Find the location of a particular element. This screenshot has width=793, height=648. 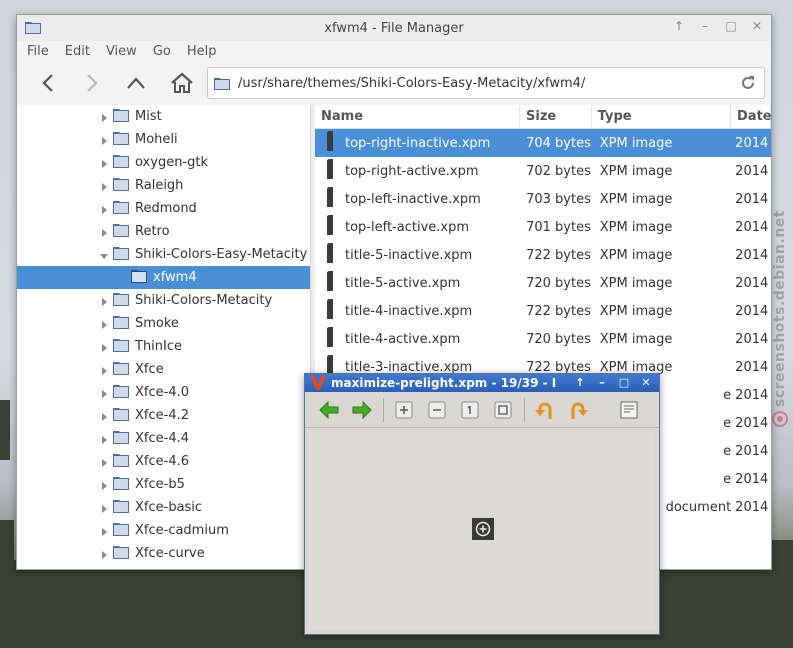

zoom-out-icon is located at coordinates (437, 409).